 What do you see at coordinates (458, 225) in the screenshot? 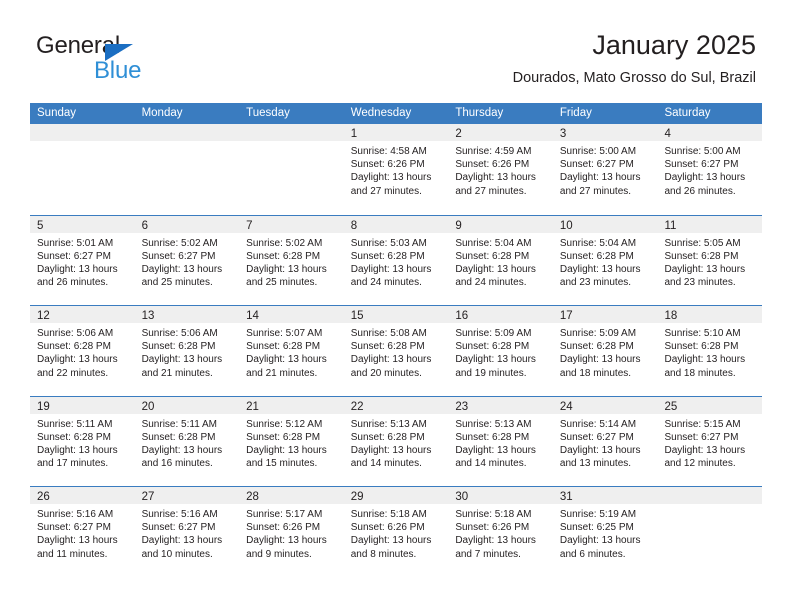
I see `day-number: 9` at bounding box center [458, 225].